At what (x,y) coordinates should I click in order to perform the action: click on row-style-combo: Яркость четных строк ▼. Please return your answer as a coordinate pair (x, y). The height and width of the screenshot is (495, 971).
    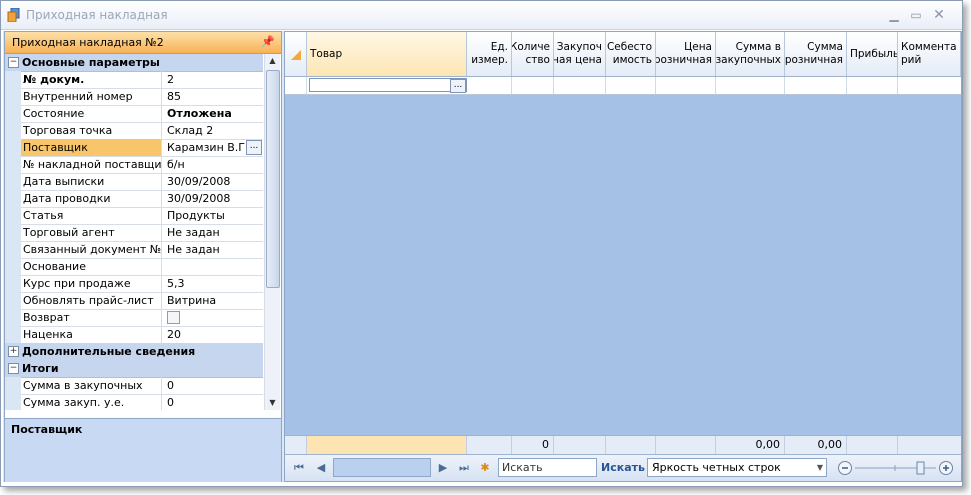
    Looking at the image, I should click on (737, 467).